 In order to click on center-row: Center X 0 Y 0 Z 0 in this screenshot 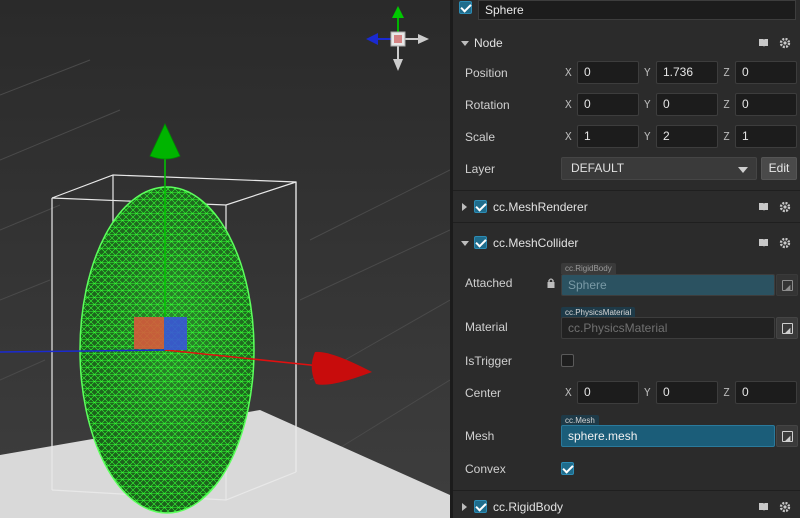, I will do `click(626, 393)`.